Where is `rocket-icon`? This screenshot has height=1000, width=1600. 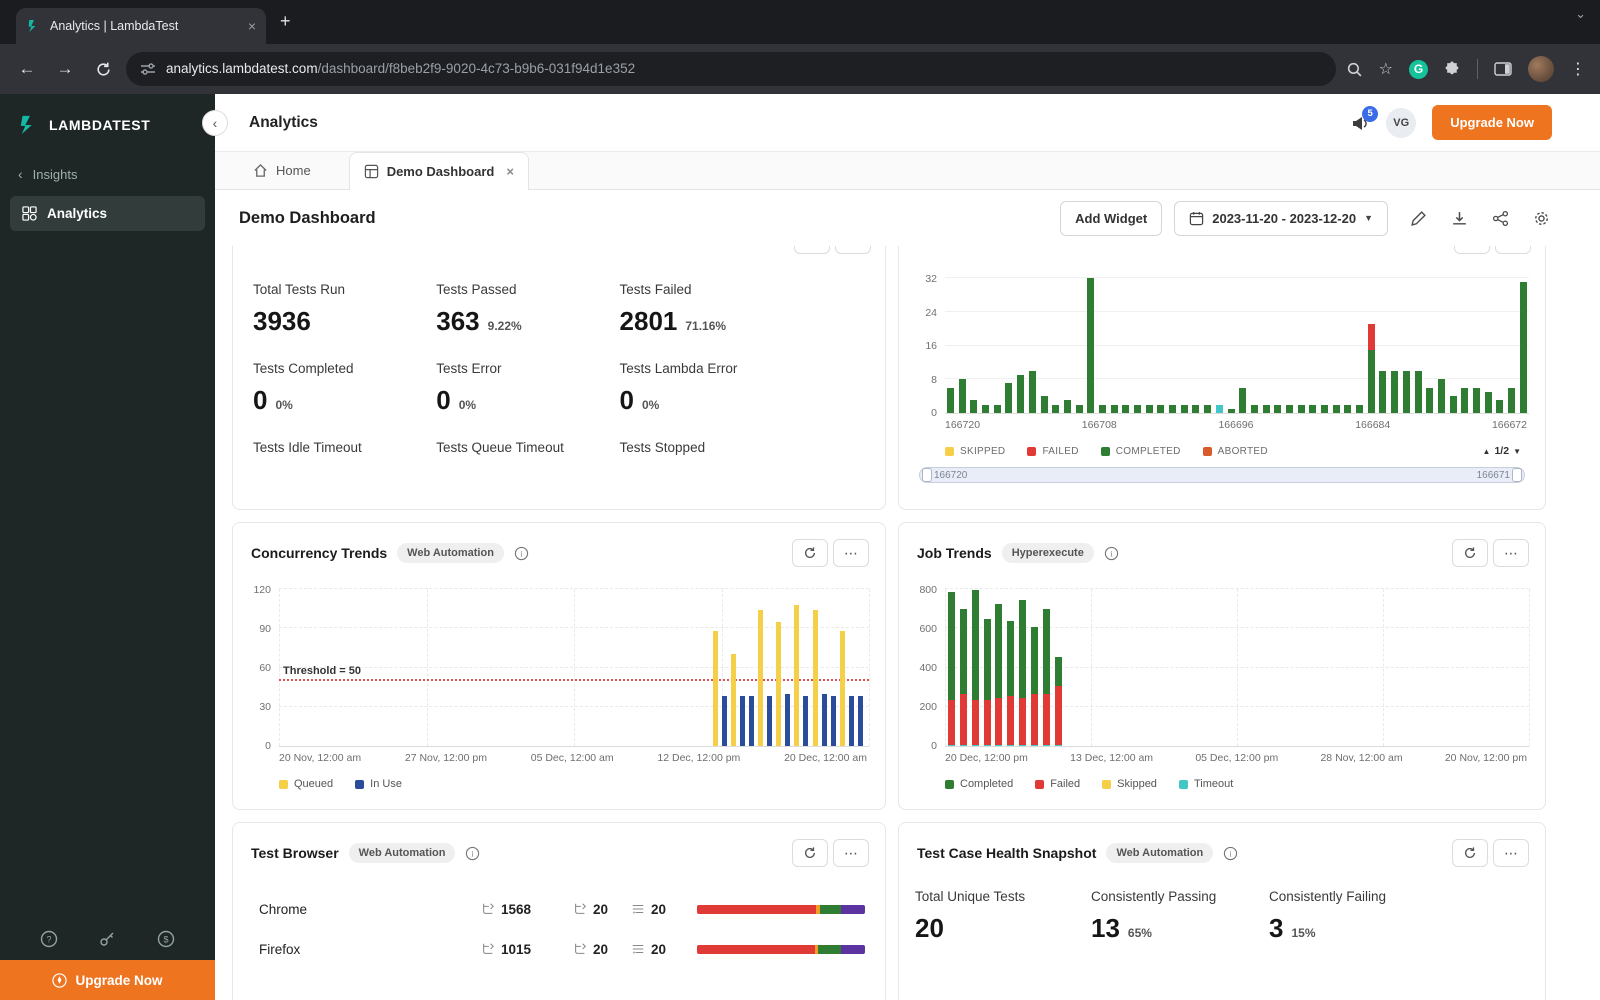
rocket-icon is located at coordinates (60, 980).